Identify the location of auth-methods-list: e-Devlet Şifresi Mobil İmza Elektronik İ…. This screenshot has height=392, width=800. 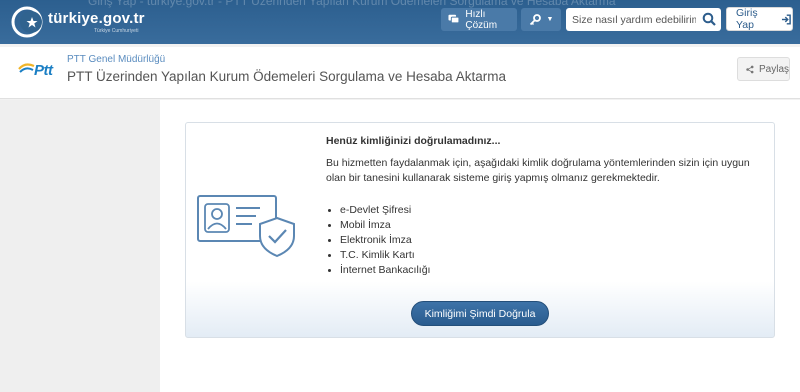
(378, 240).